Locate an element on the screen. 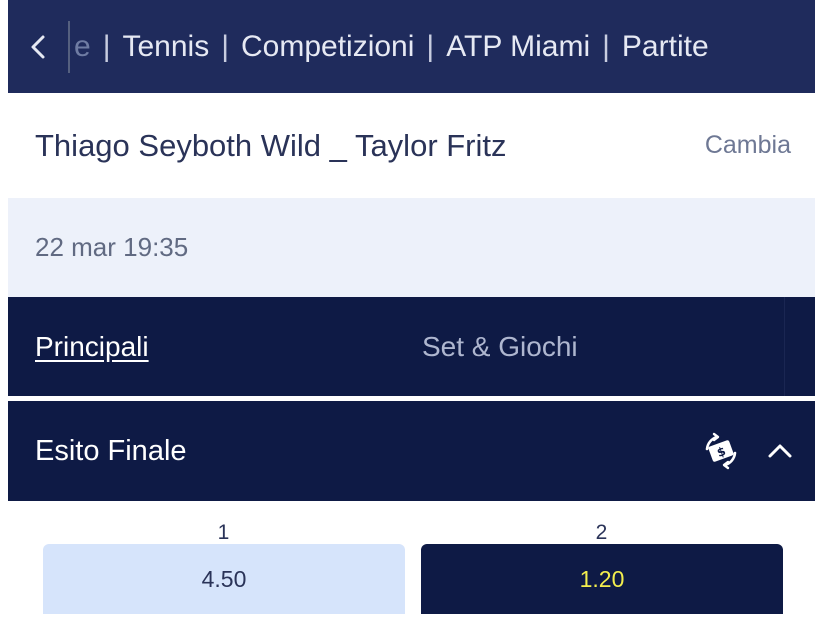  back-button is located at coordinates (38, 46).